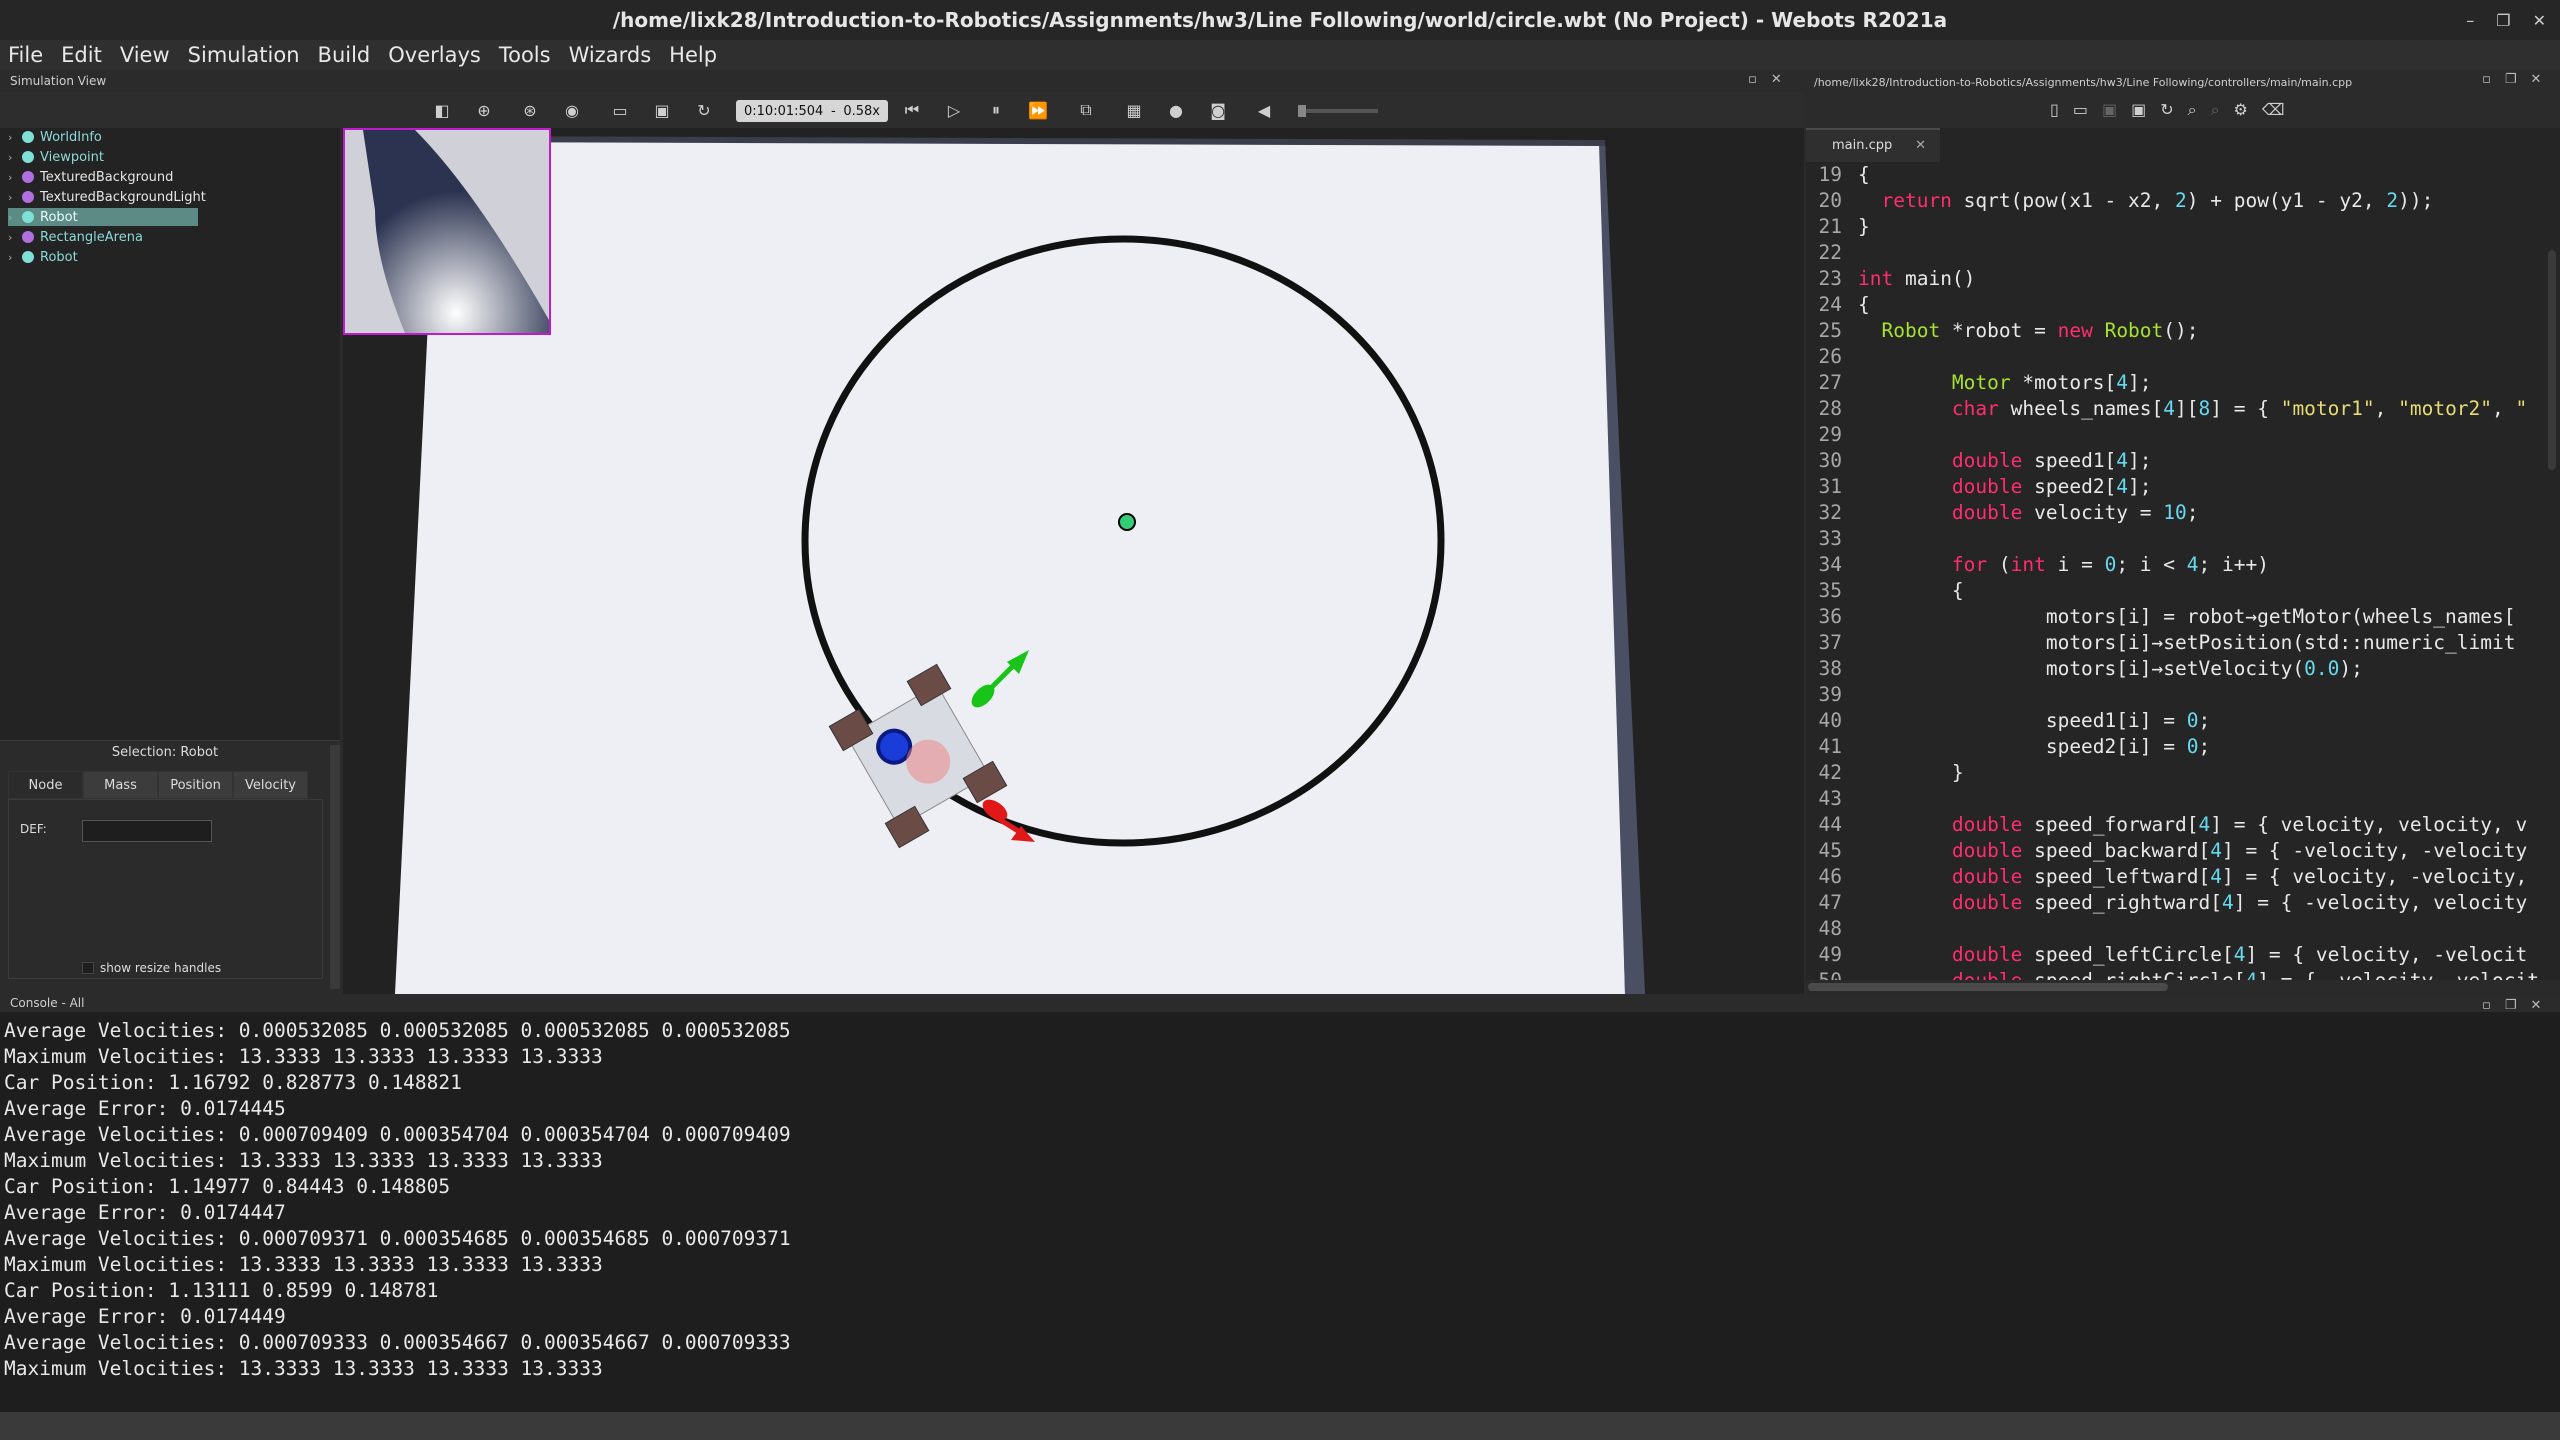 This screenshot has height=1440, width=2560. Describe the element at coordinates (2140, 486) in the screenshot. I see `code-token: ];` at that location.